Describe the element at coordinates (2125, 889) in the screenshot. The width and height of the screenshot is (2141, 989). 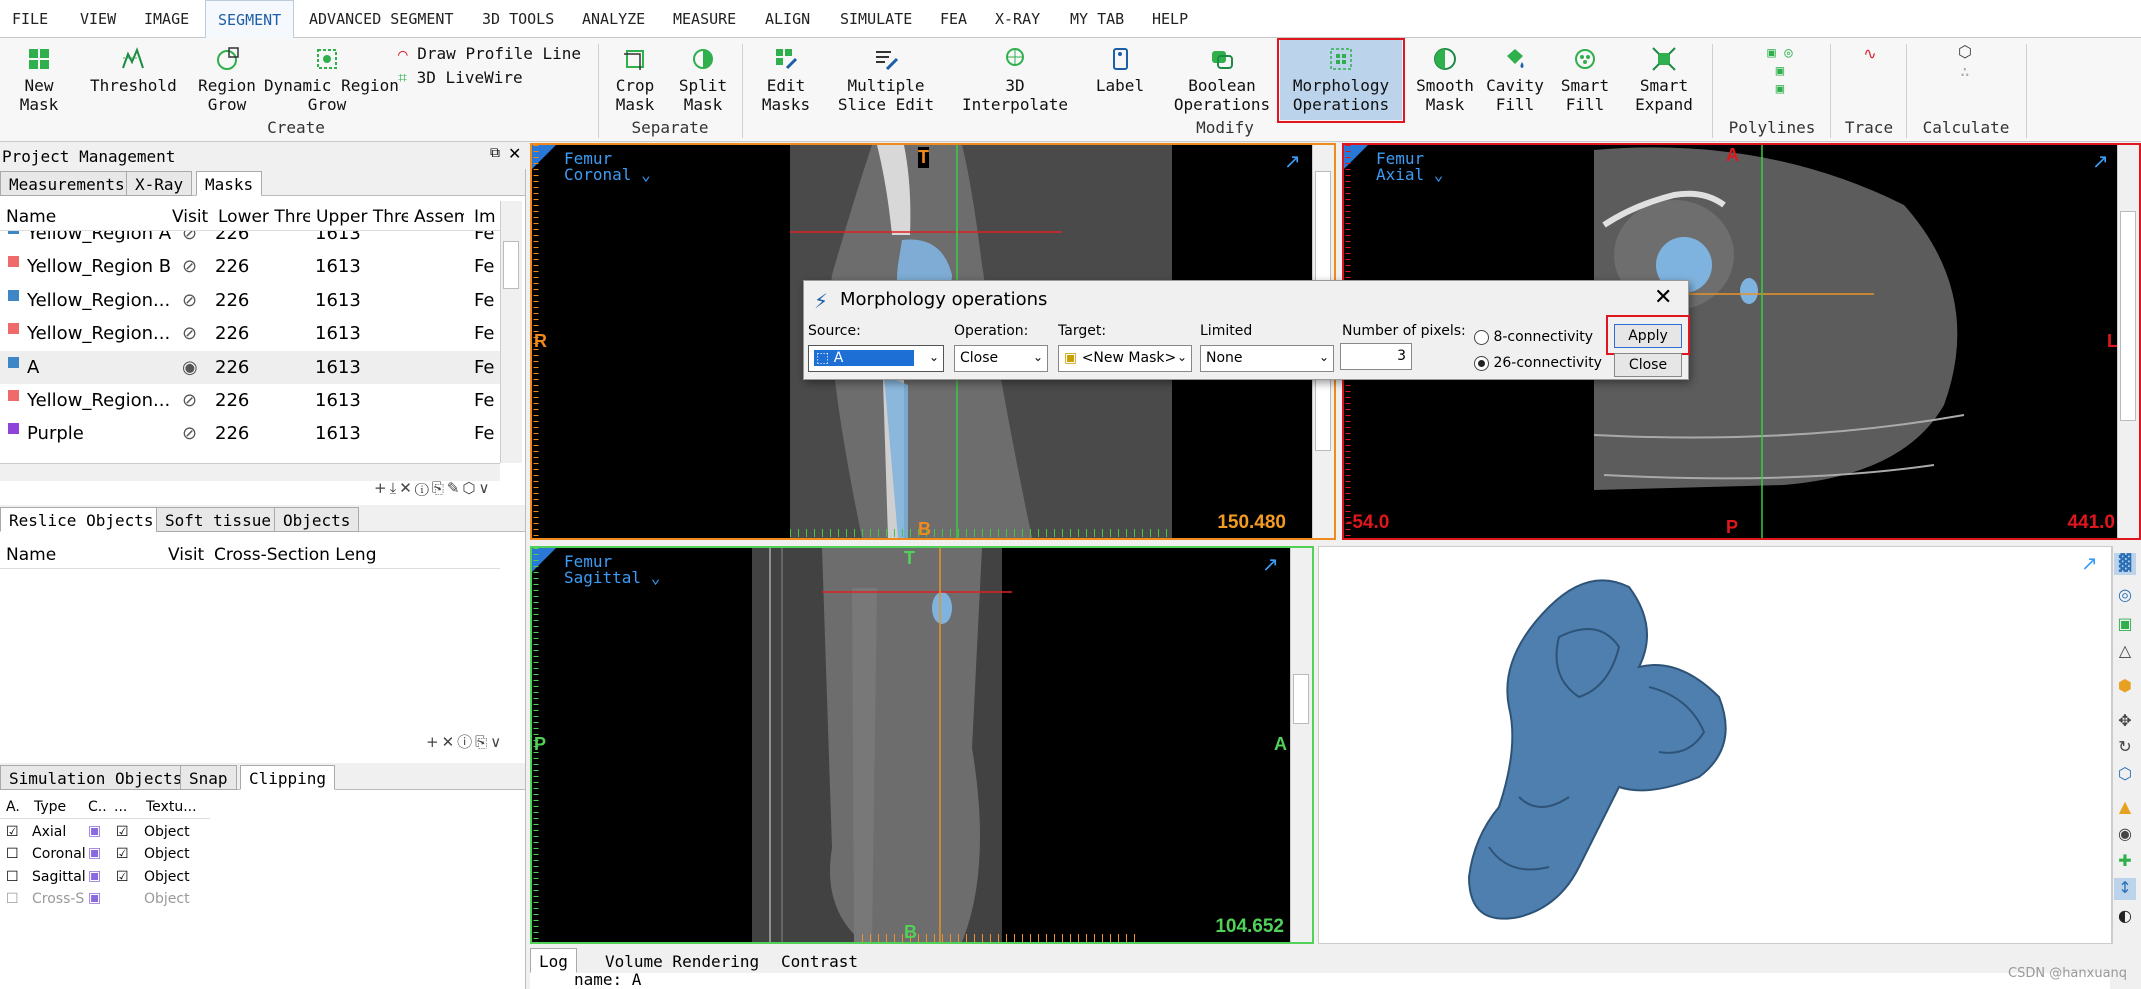
I see `clip-icon: ↕` at that location.